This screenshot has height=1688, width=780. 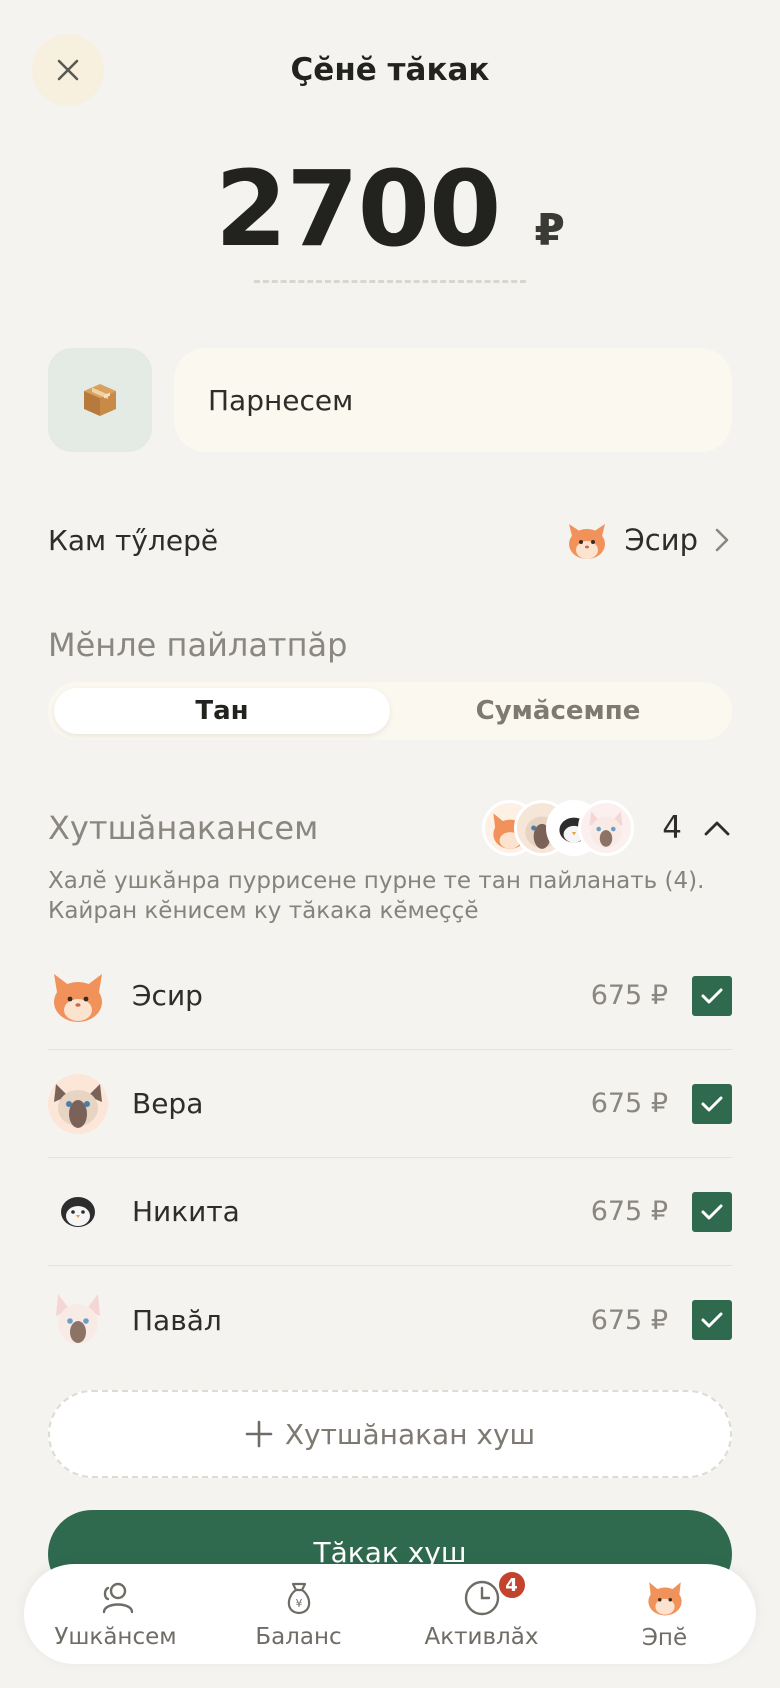 I want to click on list-item: Никита 675 ₽, so click(x=390, y=1212).